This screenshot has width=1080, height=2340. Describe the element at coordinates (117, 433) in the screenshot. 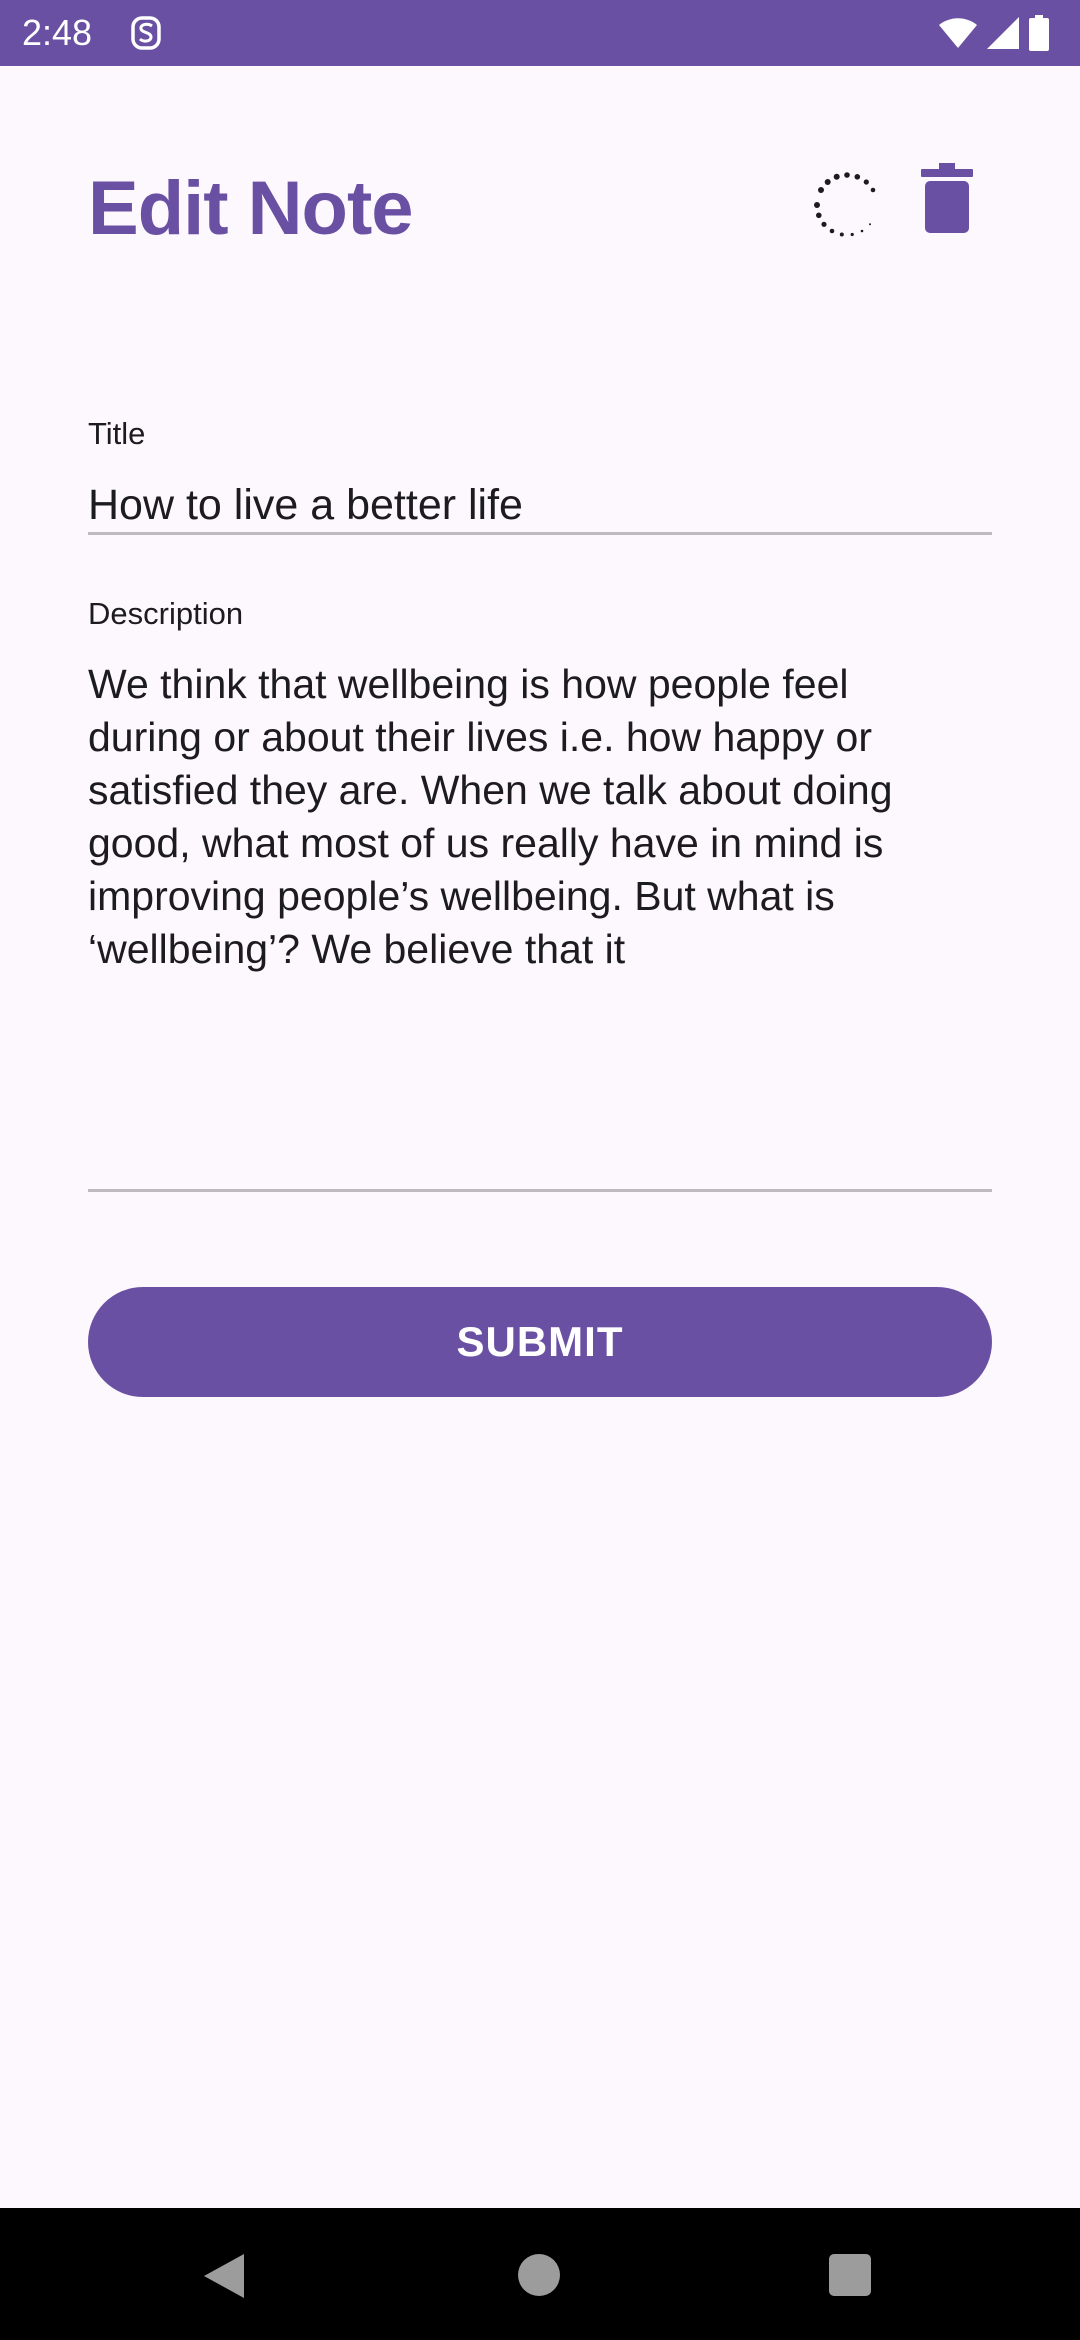

I see `title-label: Title` at that location.